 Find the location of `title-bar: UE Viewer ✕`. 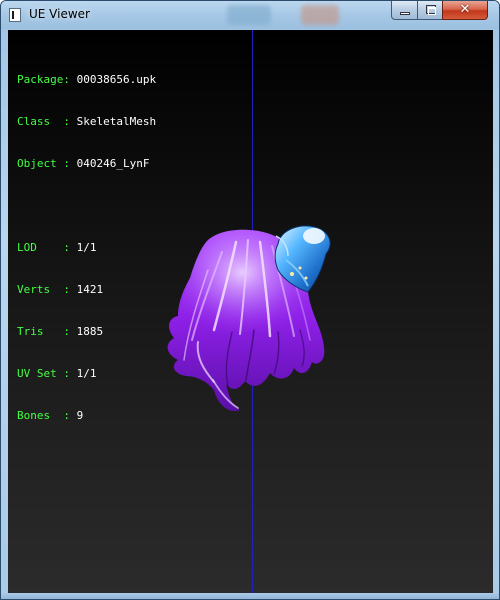

title-bar: UE Viewer ✕ is located at coordinates (250, 15).